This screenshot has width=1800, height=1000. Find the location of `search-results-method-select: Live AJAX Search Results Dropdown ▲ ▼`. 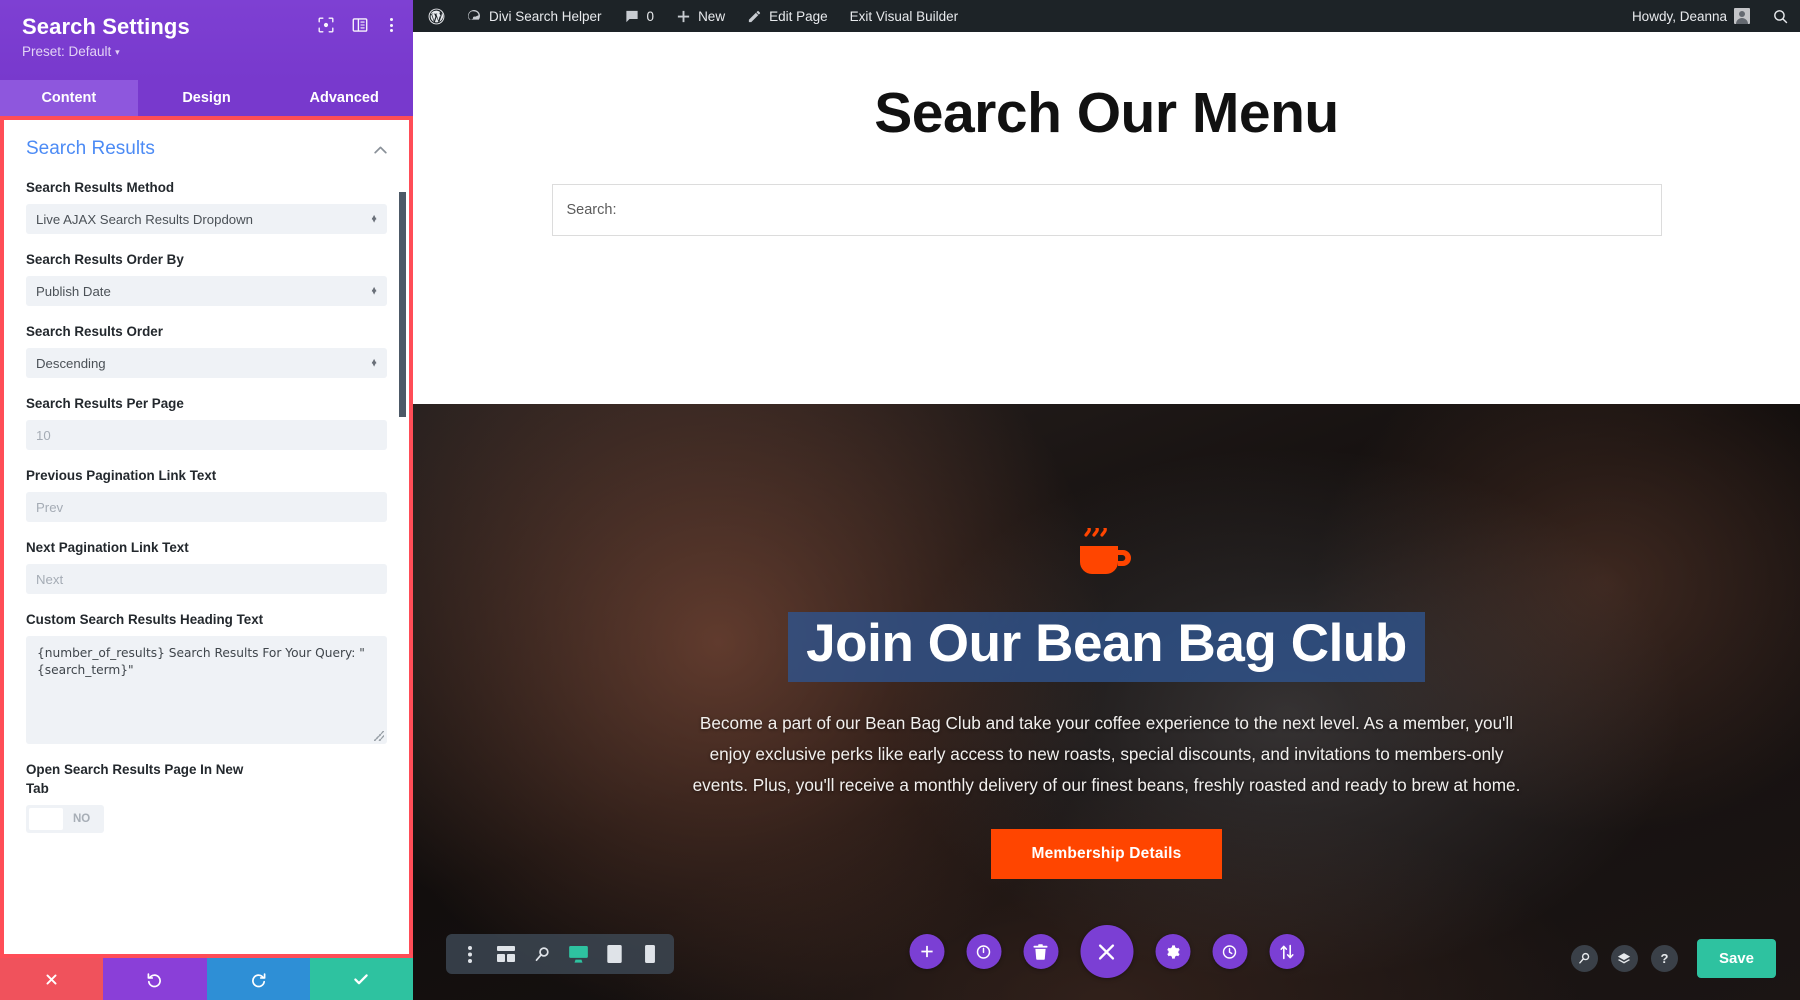

search-results-method-select: Live AJAX Search Results Dropdown ▲ ▼ is located at coordinates (206, 219).